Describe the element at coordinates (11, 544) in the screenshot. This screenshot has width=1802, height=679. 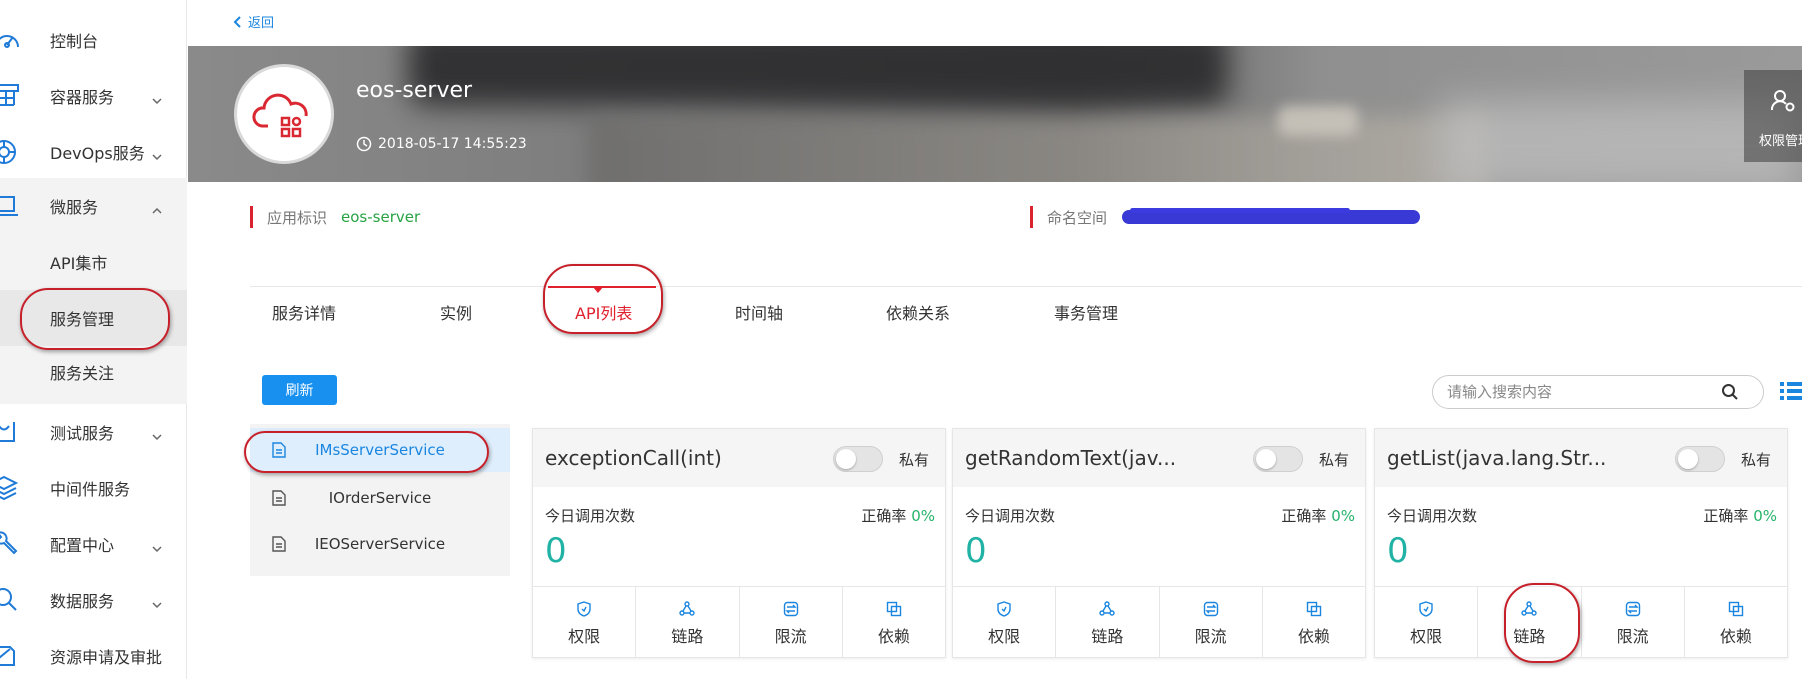
I see `wrench-icon` at that location.